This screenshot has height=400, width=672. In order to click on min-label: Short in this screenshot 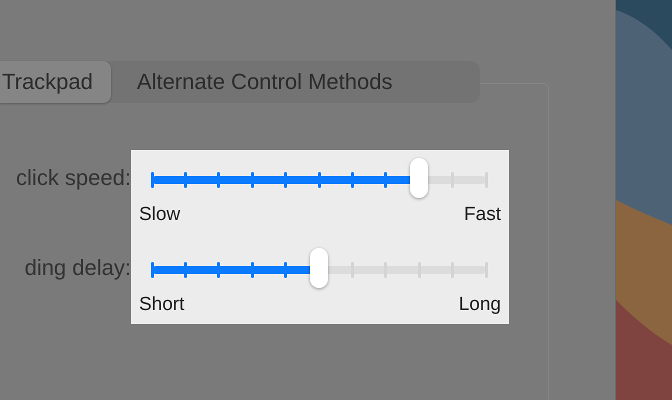, I will do `click(161, 305)`.